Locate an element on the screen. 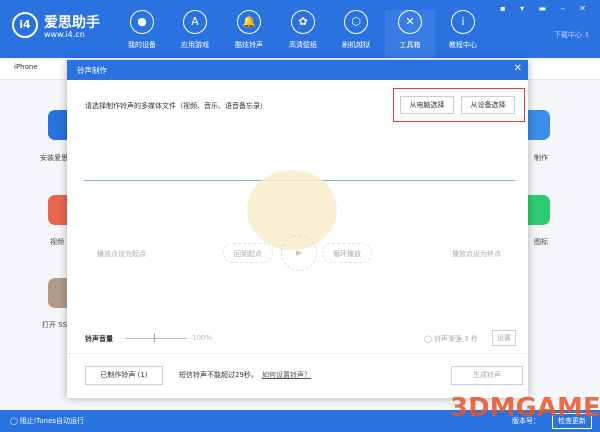  info-icon: i is located at coordinates (463, 22).